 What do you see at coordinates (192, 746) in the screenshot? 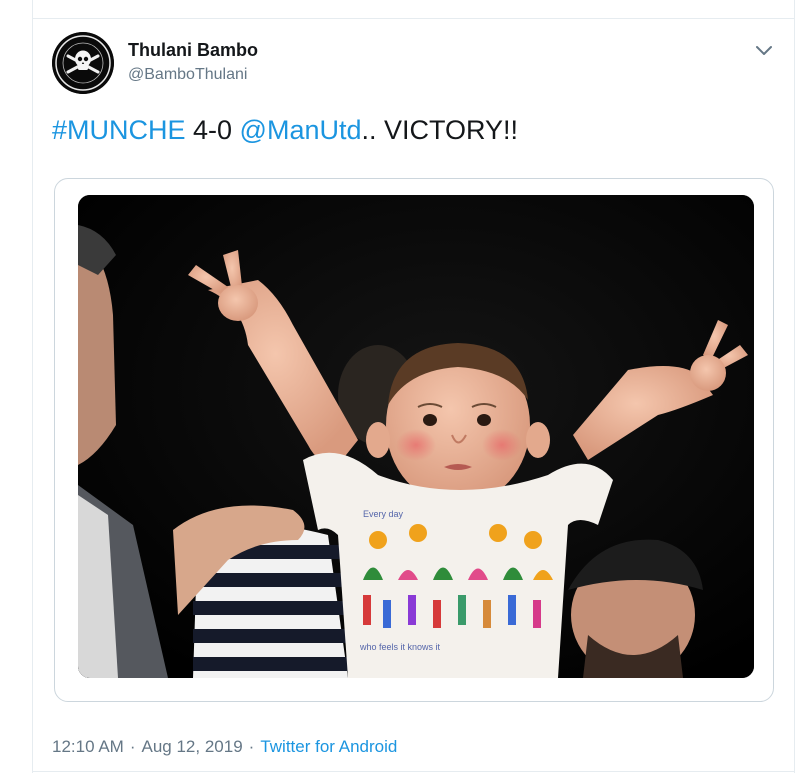
I see `tweet-date: Aug 12, 2019` at bounding box center [192, 746].